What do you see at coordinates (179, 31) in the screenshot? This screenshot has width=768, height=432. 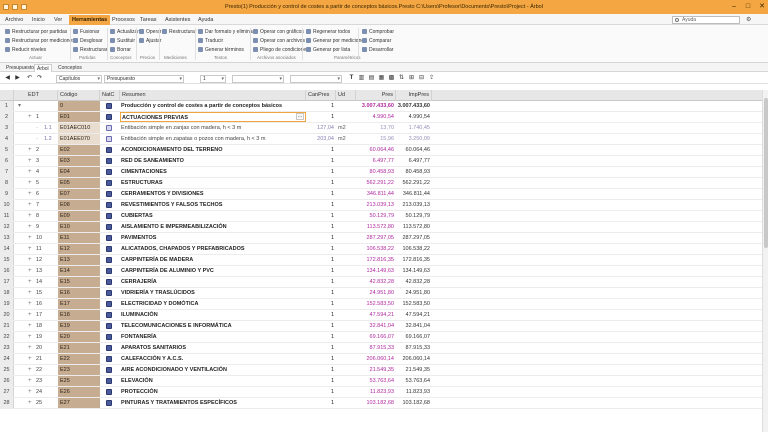 I see `restructurar-mediciones-group-button: Restructurar` at bounding box center [179, 31].